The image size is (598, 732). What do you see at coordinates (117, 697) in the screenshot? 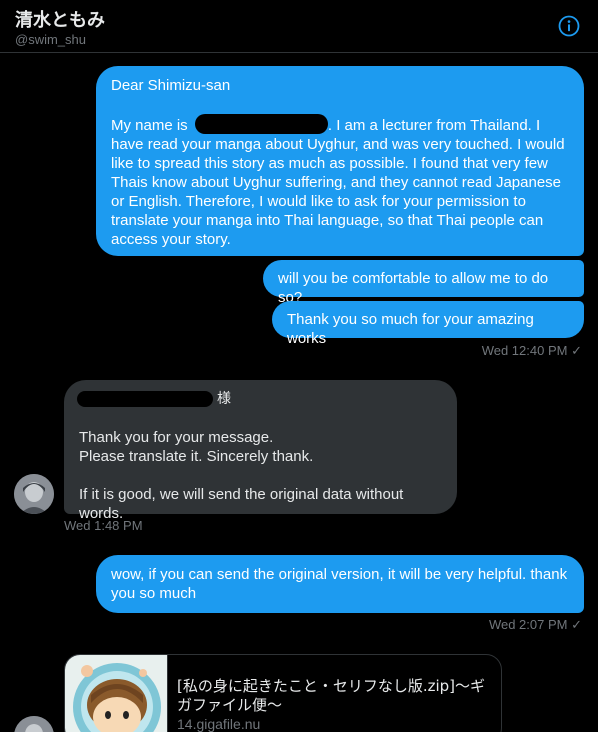
I see `gigafile-mascot-icon` at bounding box center [117, 697].